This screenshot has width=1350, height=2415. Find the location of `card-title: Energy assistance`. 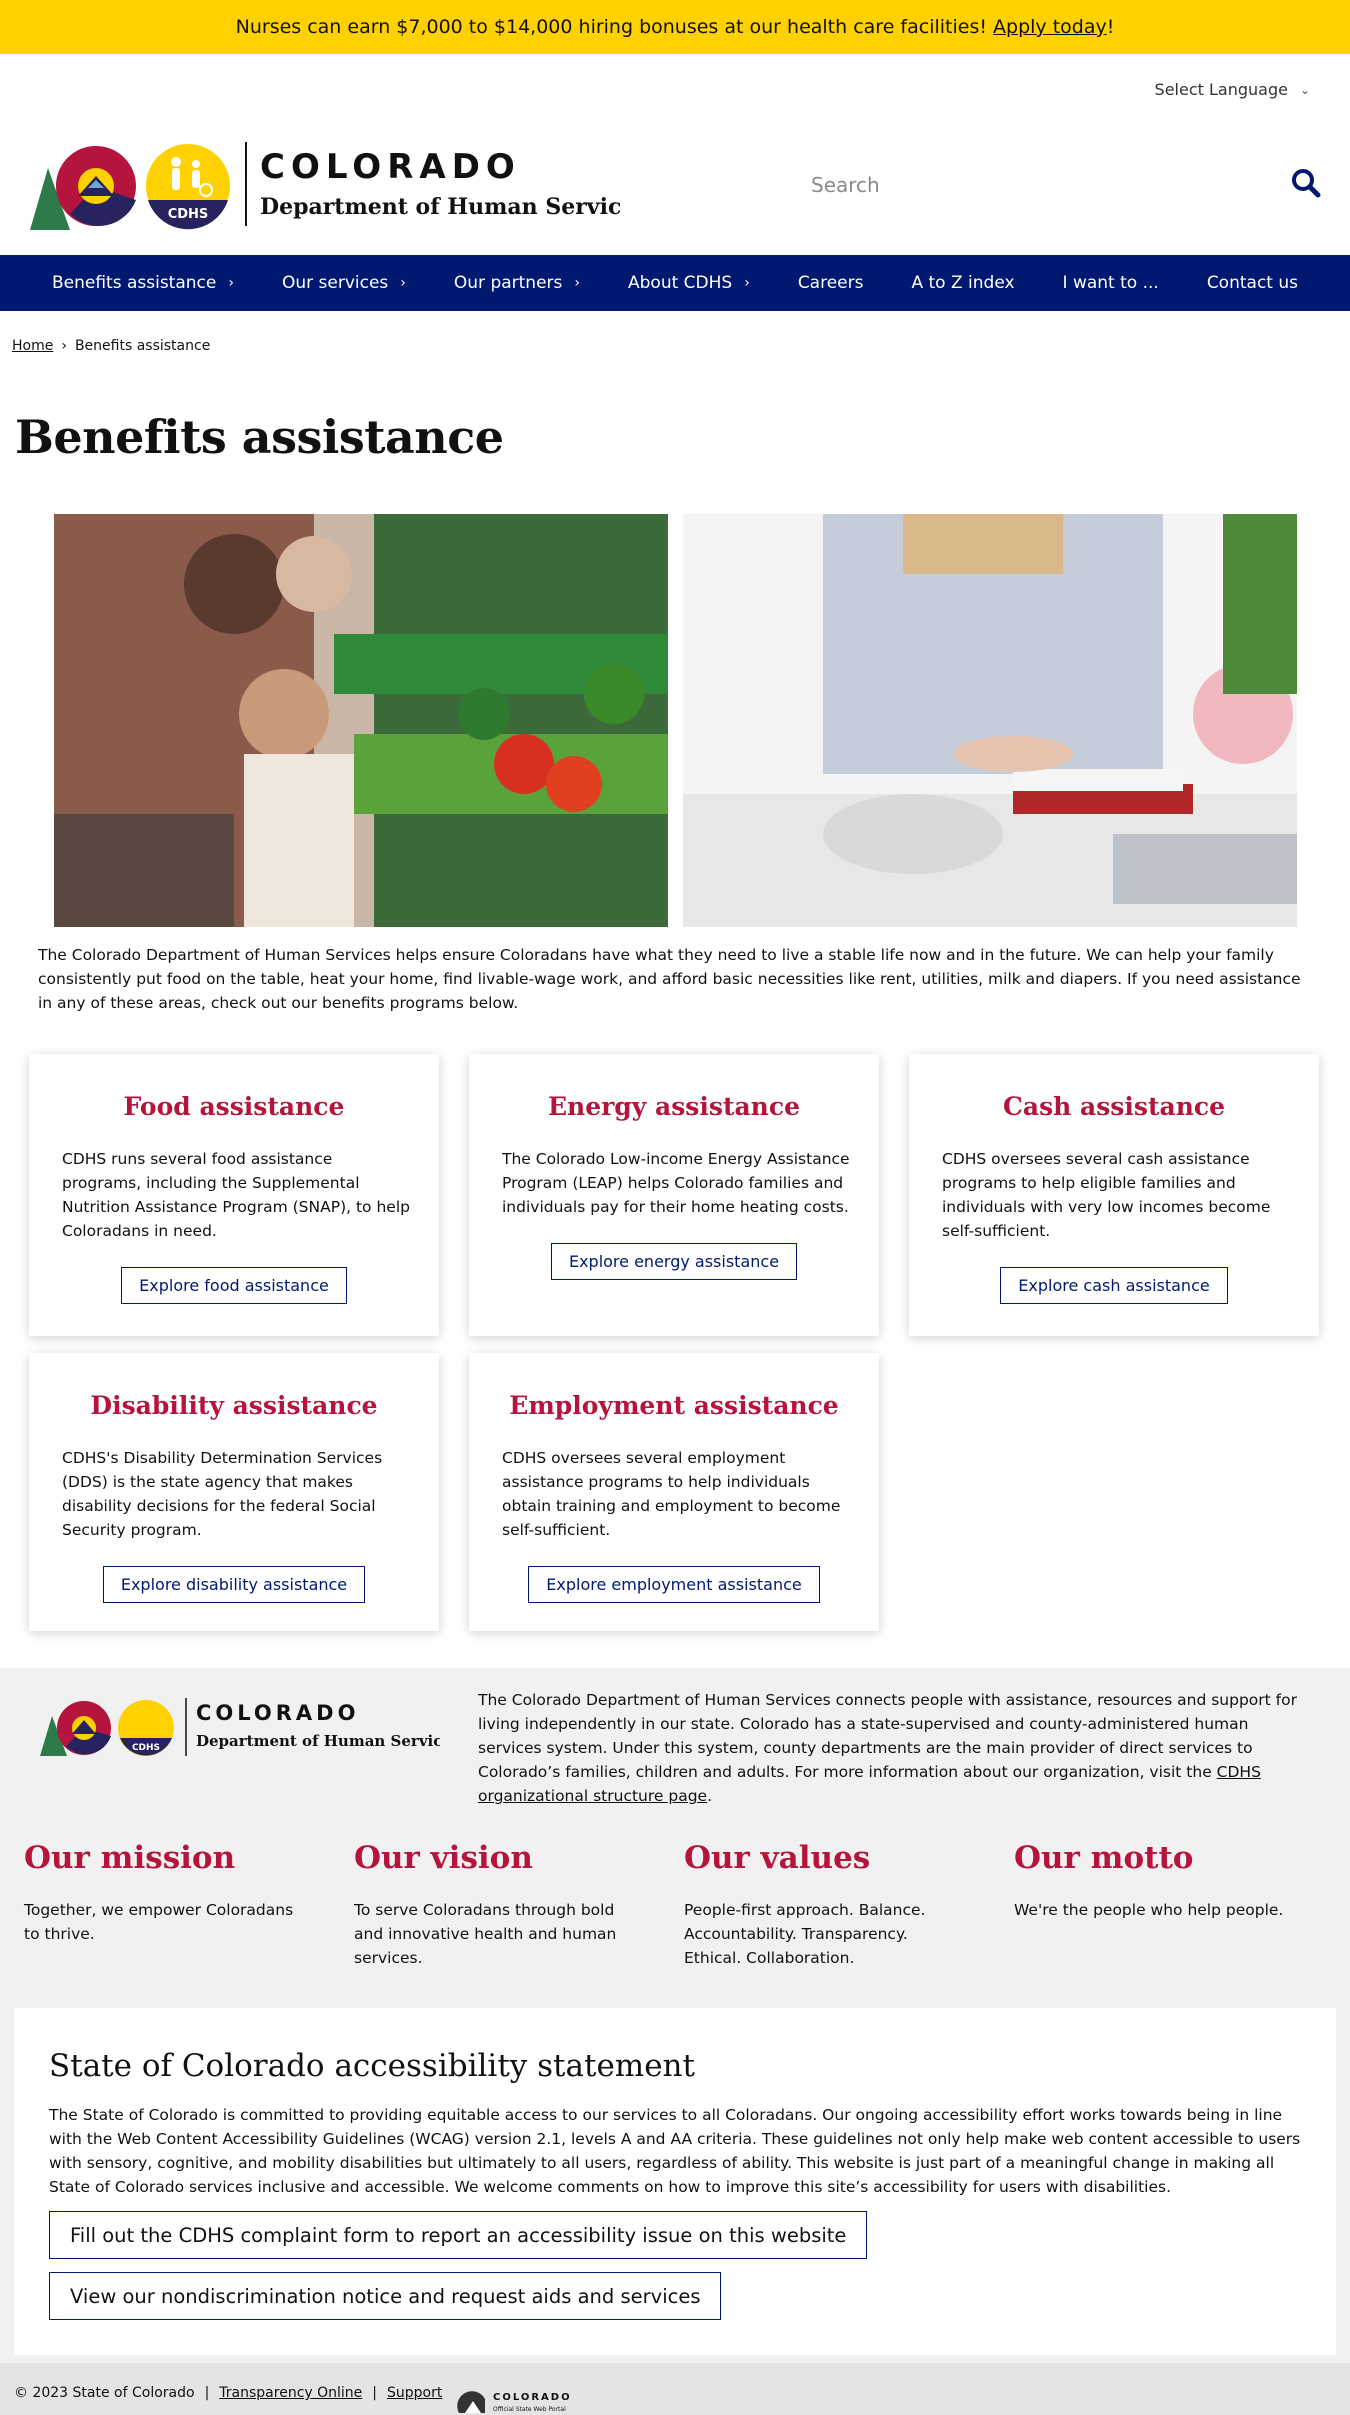

card-title: Energy assistance is located at coordinates (674, 1106).